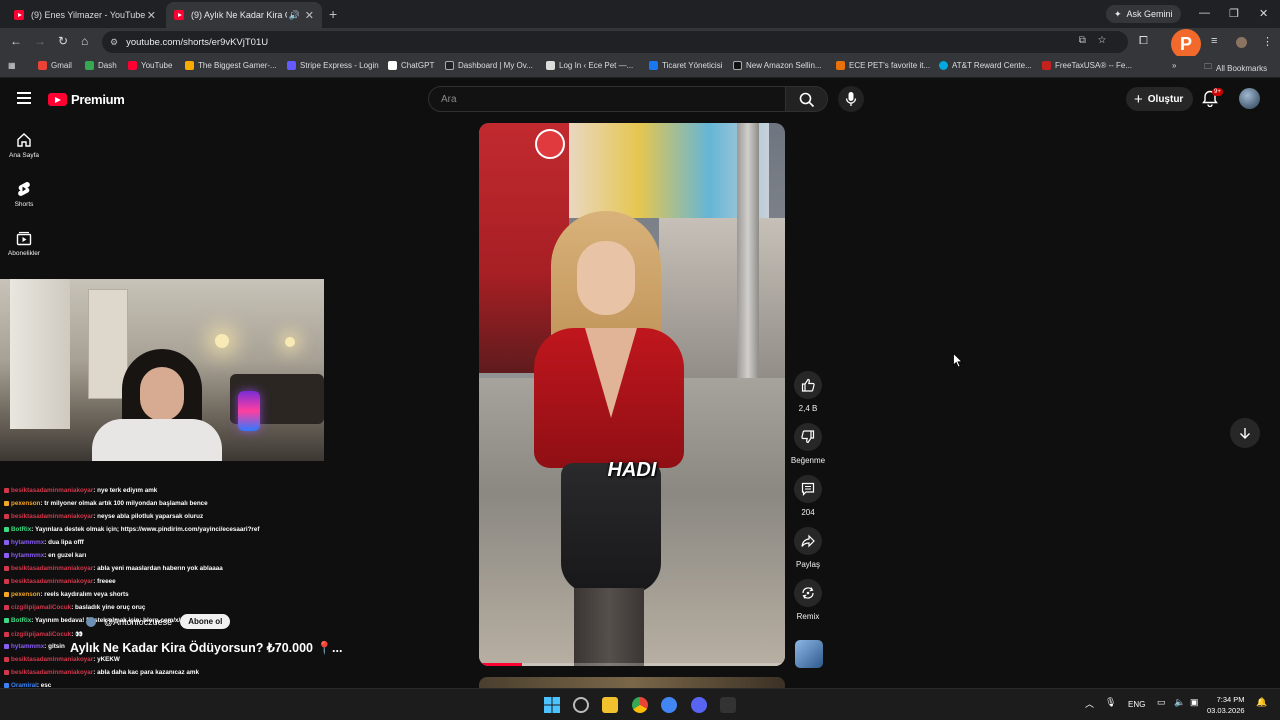 This screenshot has height=720, width=1280. I want to click on ask-gemini-button: ✦ Ask Gemini, so click(1143, 14).